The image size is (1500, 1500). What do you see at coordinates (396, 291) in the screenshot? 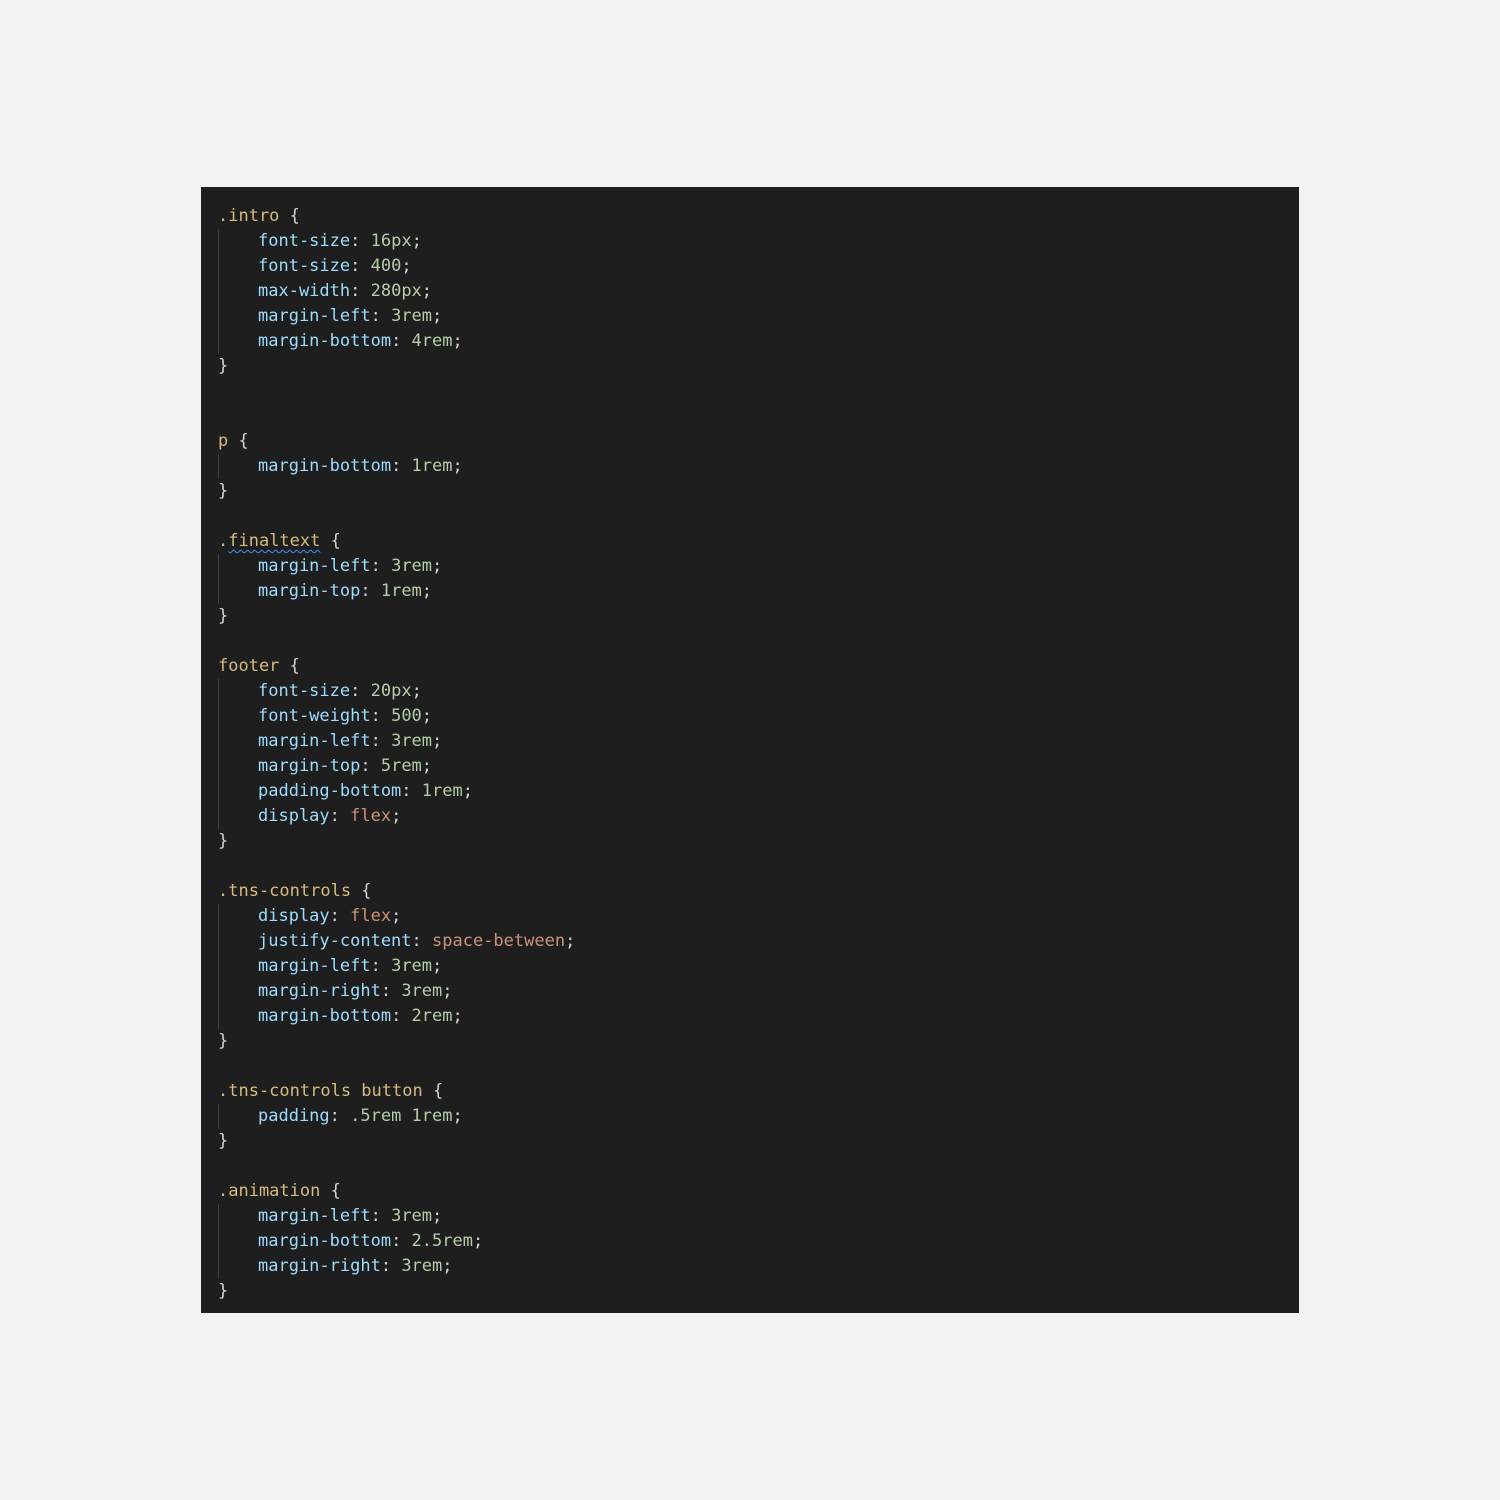
I see `css-value: 280px` at bounding box center [396, 291].